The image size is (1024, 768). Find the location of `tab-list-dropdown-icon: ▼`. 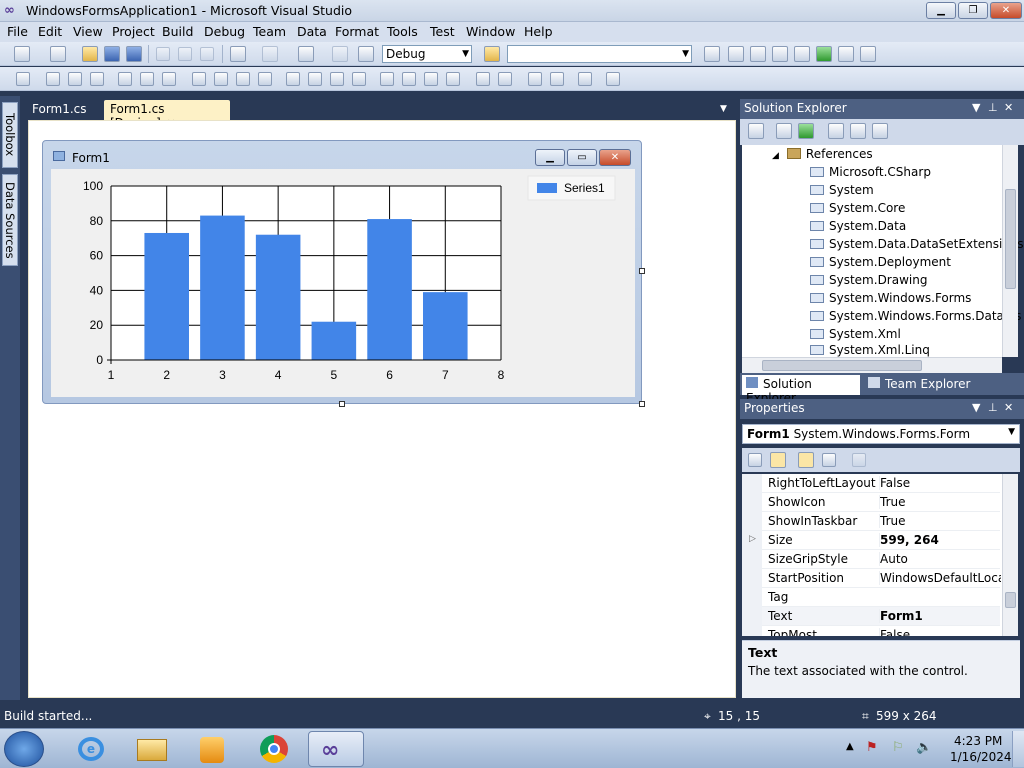

tab-list-dropdown-icon: ▼ is located at coordinates (723, 109).